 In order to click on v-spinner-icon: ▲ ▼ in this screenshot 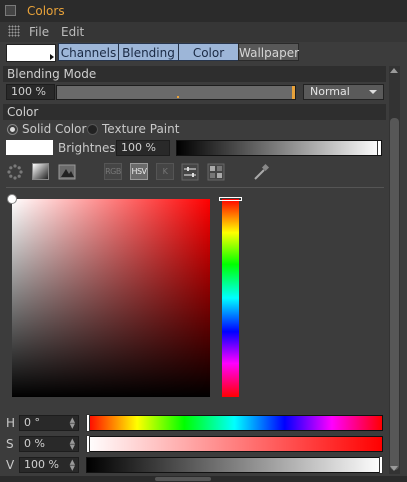, I will do `click(72, 465)`.